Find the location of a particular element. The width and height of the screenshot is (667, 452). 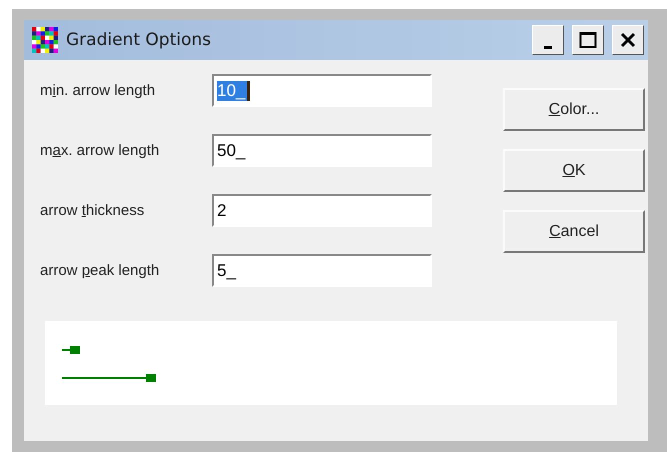

minimize-button is located at coordinates (548, 40).